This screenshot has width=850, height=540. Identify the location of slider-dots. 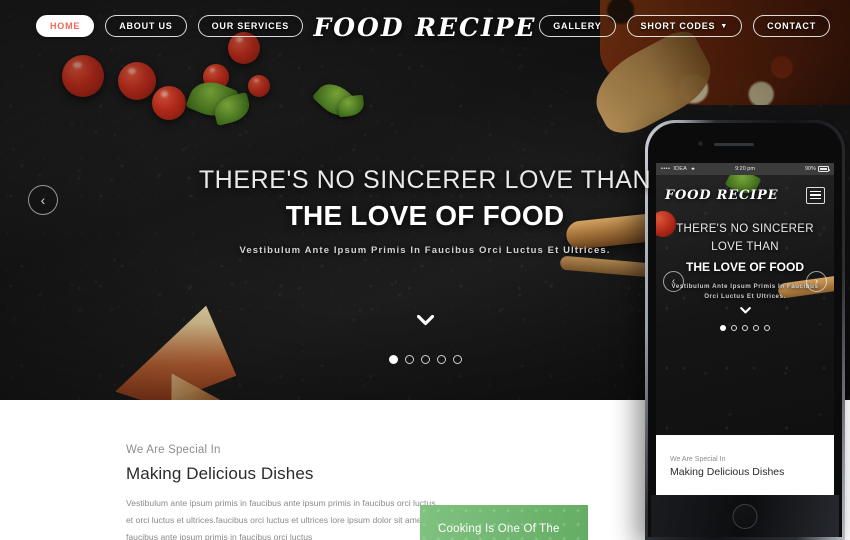
(425, 359).